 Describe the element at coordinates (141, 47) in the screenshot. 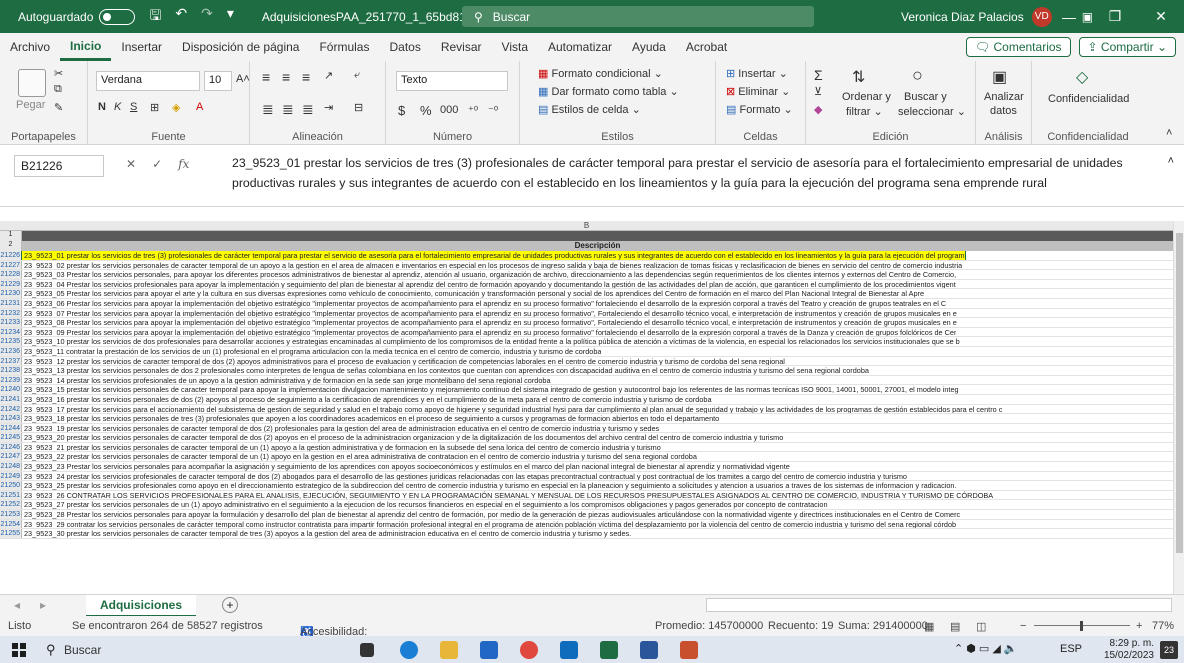

I see `tab-insertar: Insertar` at that location.